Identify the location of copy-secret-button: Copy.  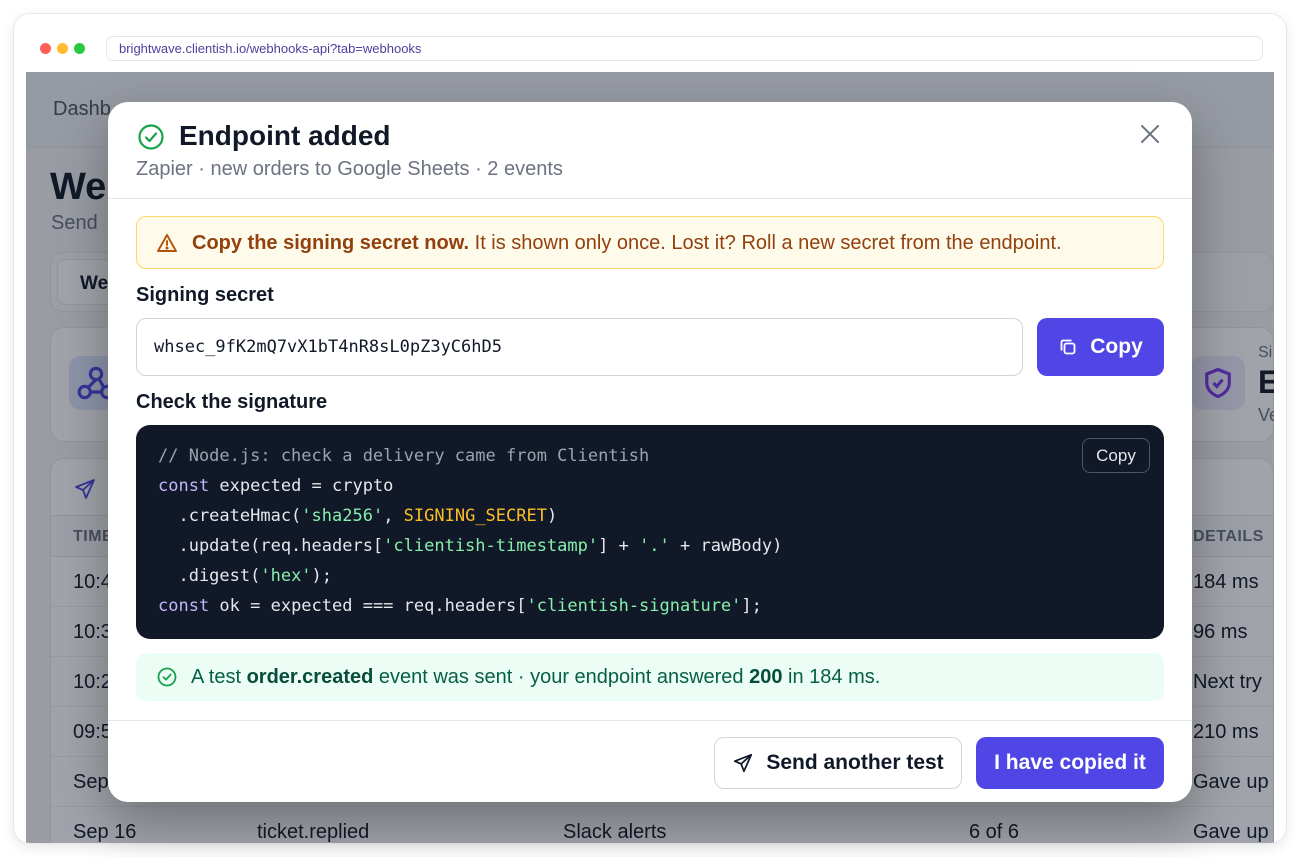
(1100, 347).